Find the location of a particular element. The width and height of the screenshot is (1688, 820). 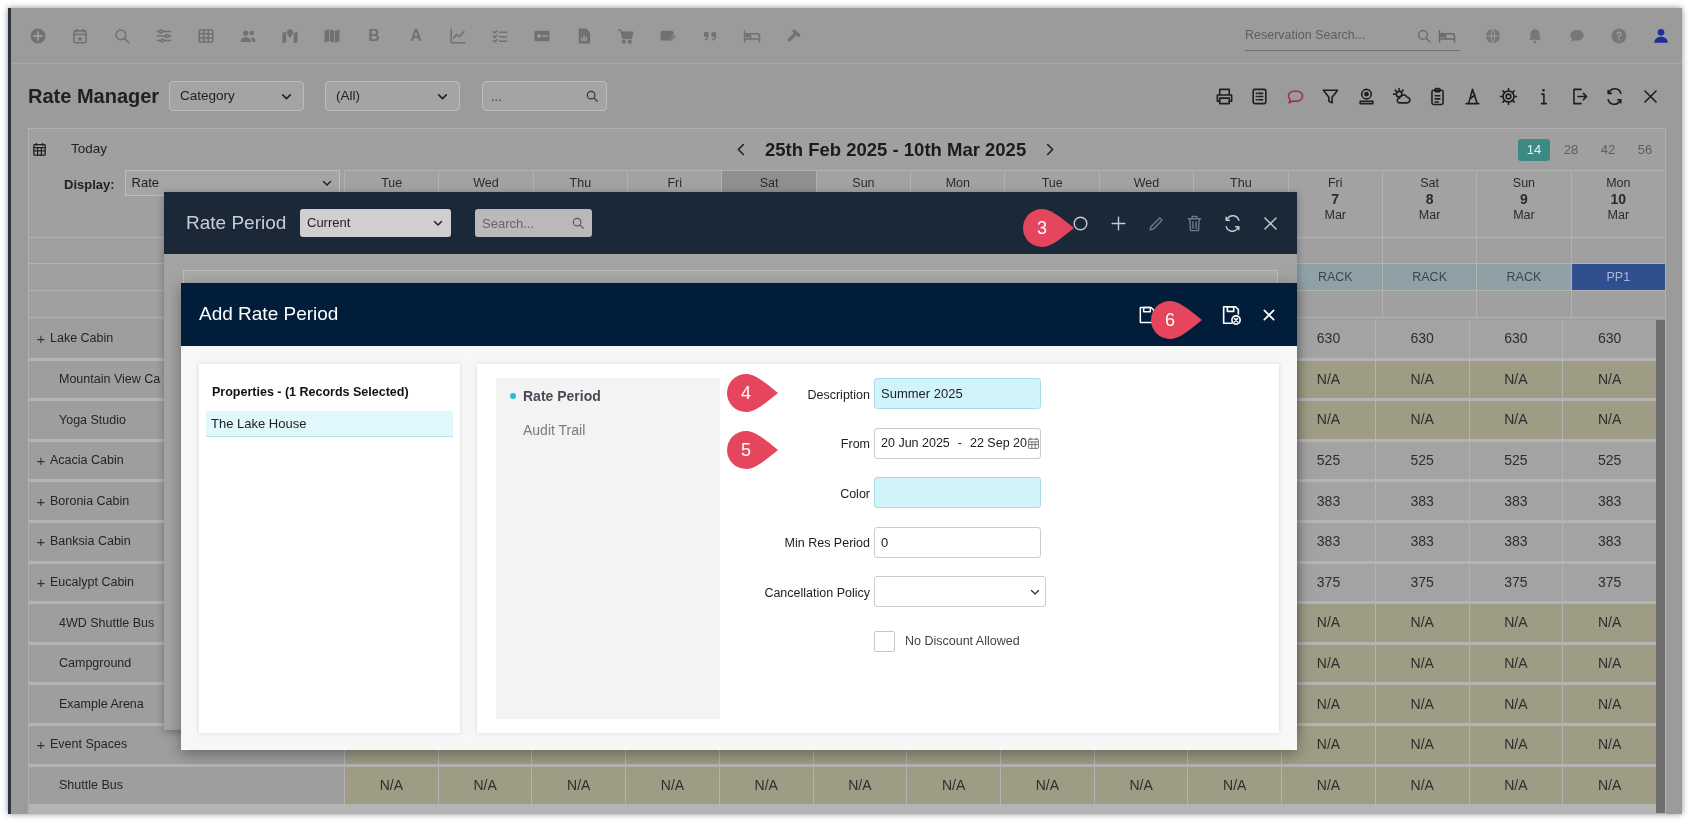

property-item: The Lake House is located at coordinates (329, 424).